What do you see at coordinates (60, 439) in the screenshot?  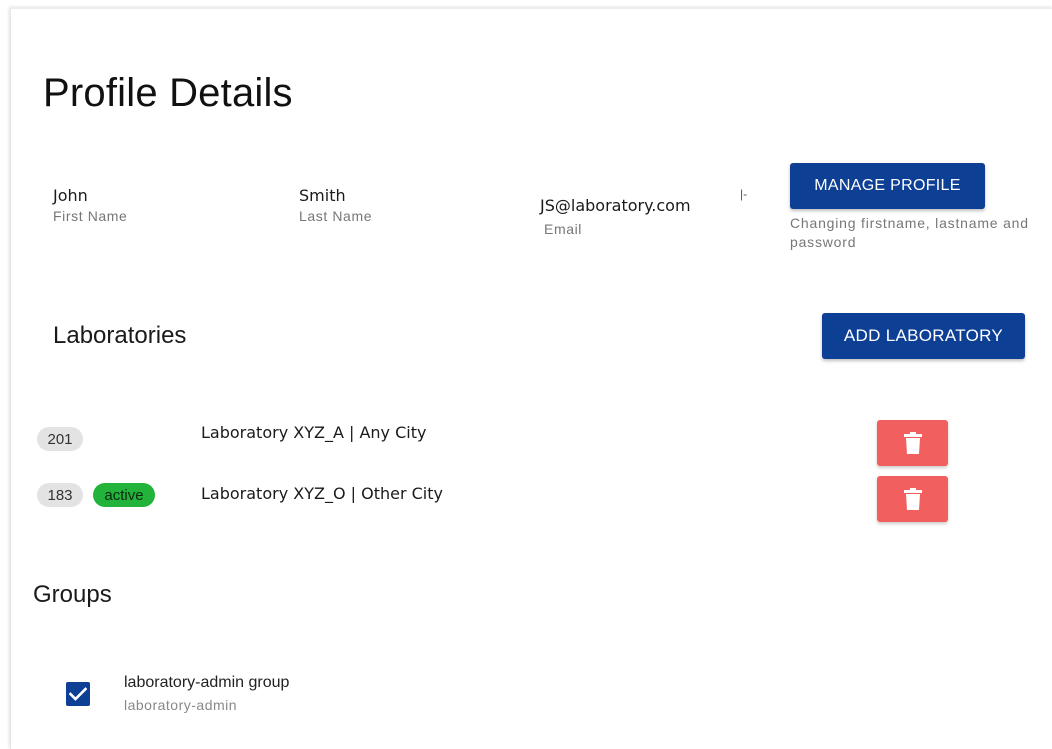 I see `lab-id-chip: 201` at bounding box center [60, 439].